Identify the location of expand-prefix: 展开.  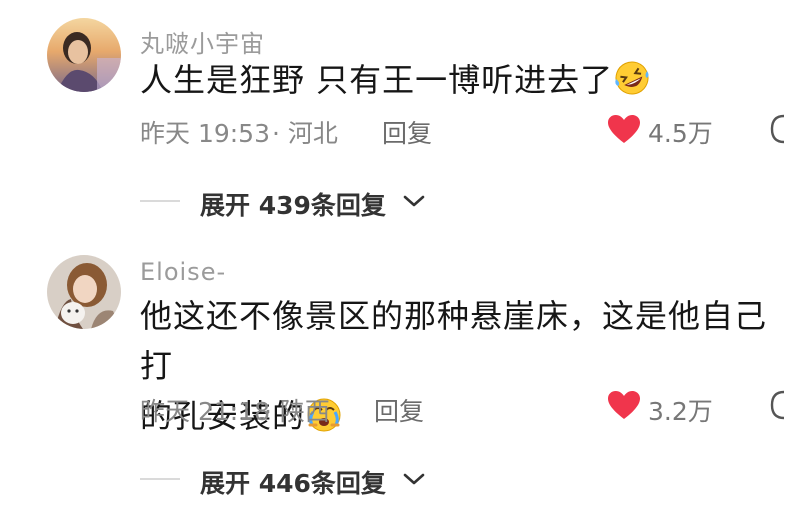
(225, 483).